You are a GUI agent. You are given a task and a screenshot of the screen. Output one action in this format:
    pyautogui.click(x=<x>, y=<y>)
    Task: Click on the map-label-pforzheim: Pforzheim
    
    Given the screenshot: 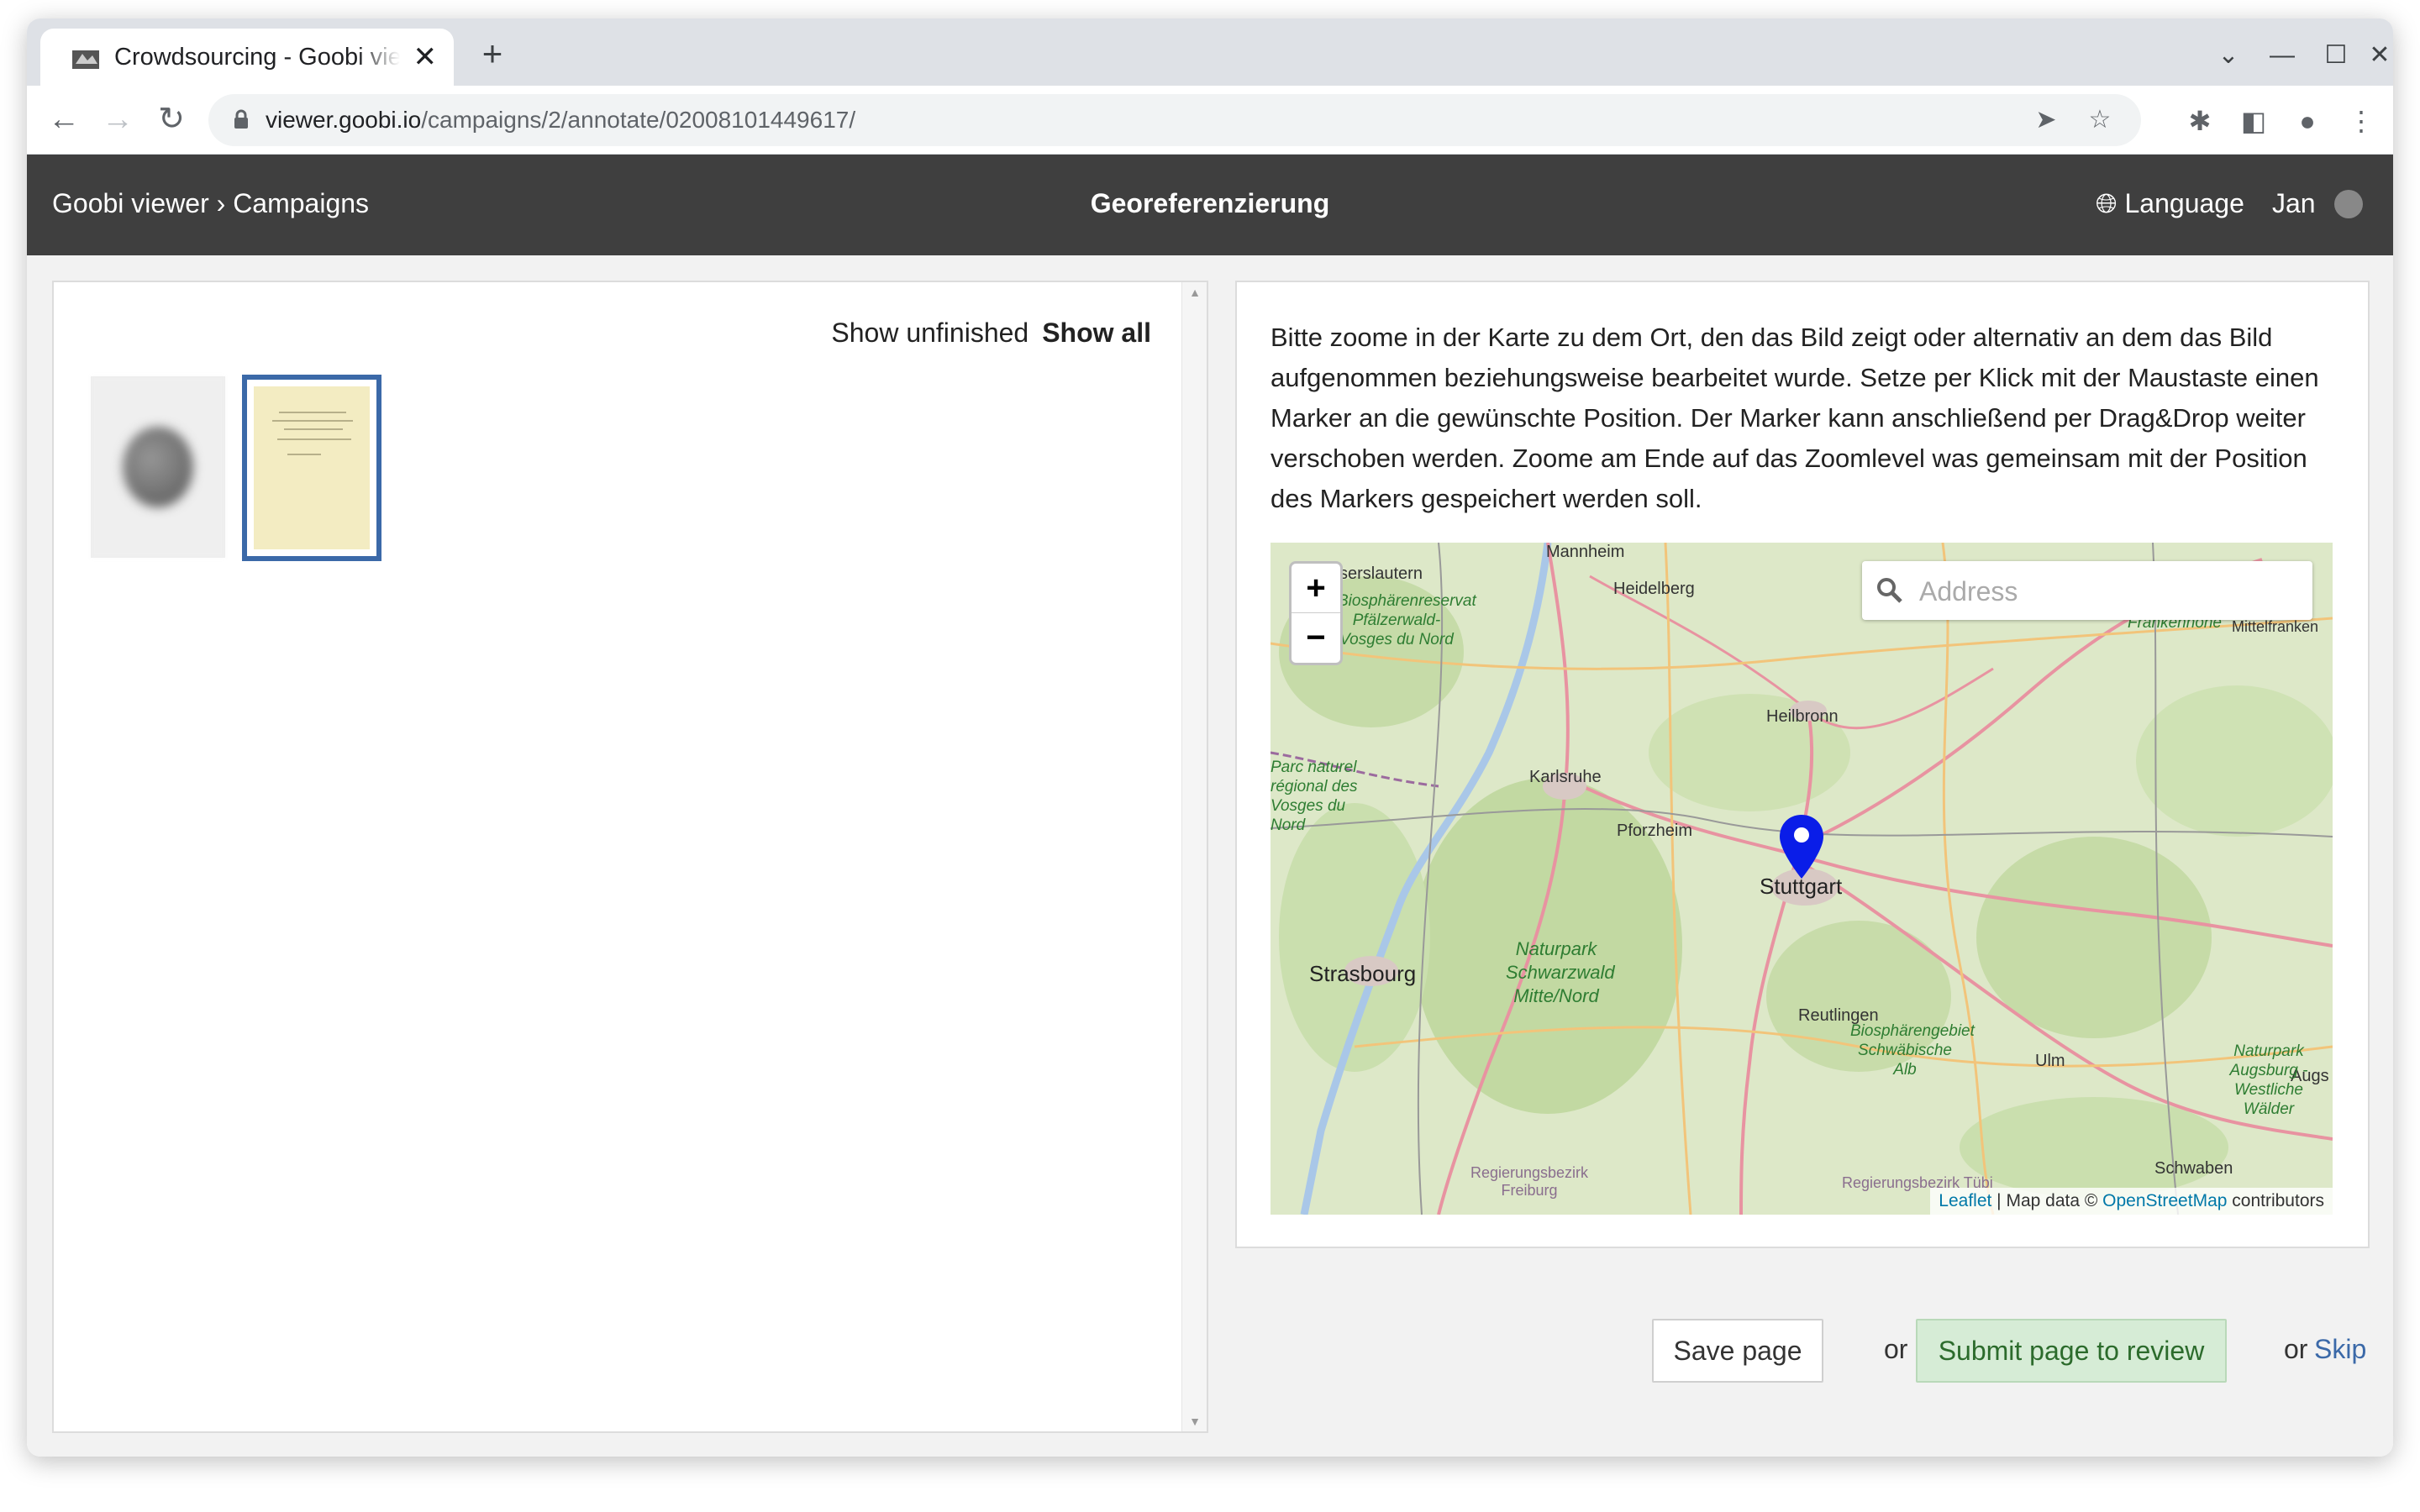 What is the action you would take?
    pyautogui.click(x=1655, y=831)
    